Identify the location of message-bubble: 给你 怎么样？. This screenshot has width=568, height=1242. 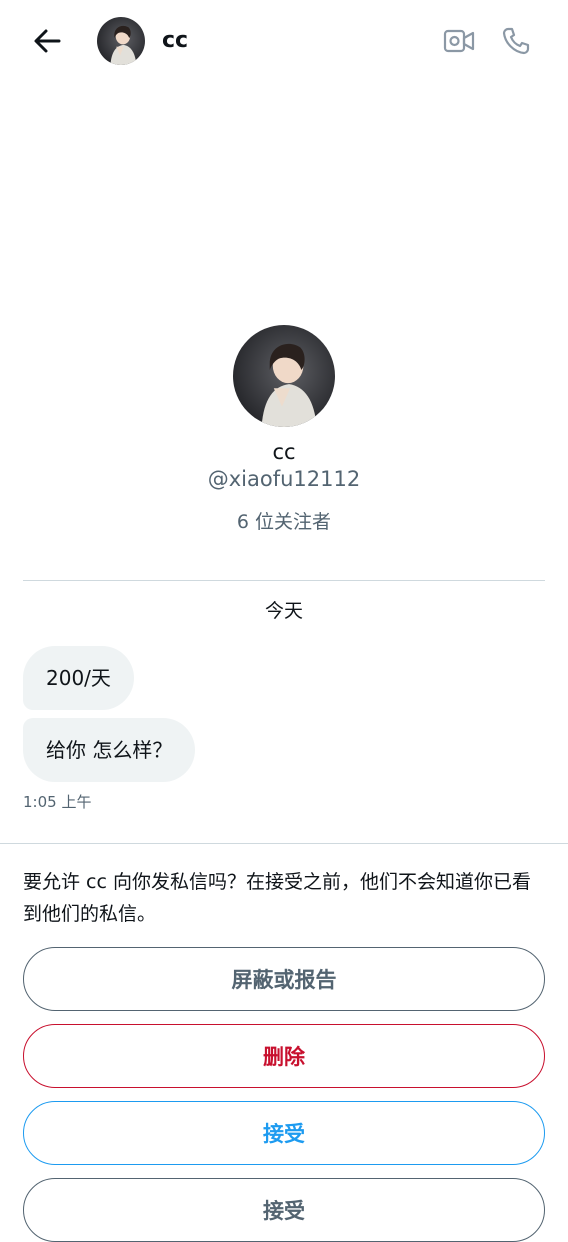
(109, 750).